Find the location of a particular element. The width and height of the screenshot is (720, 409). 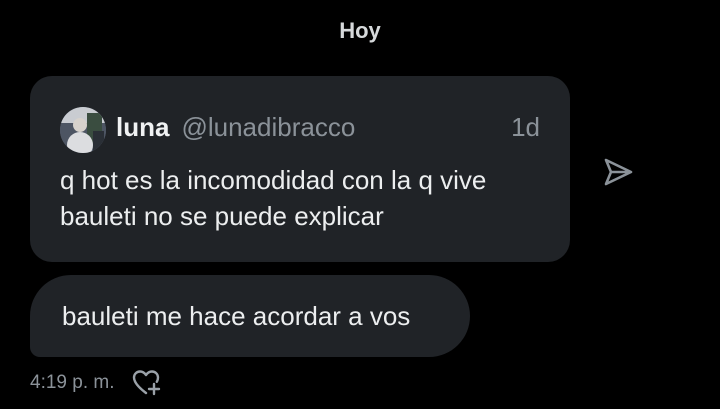

message-meta: 4:19 p. m. is located at coordinates (96, 383).